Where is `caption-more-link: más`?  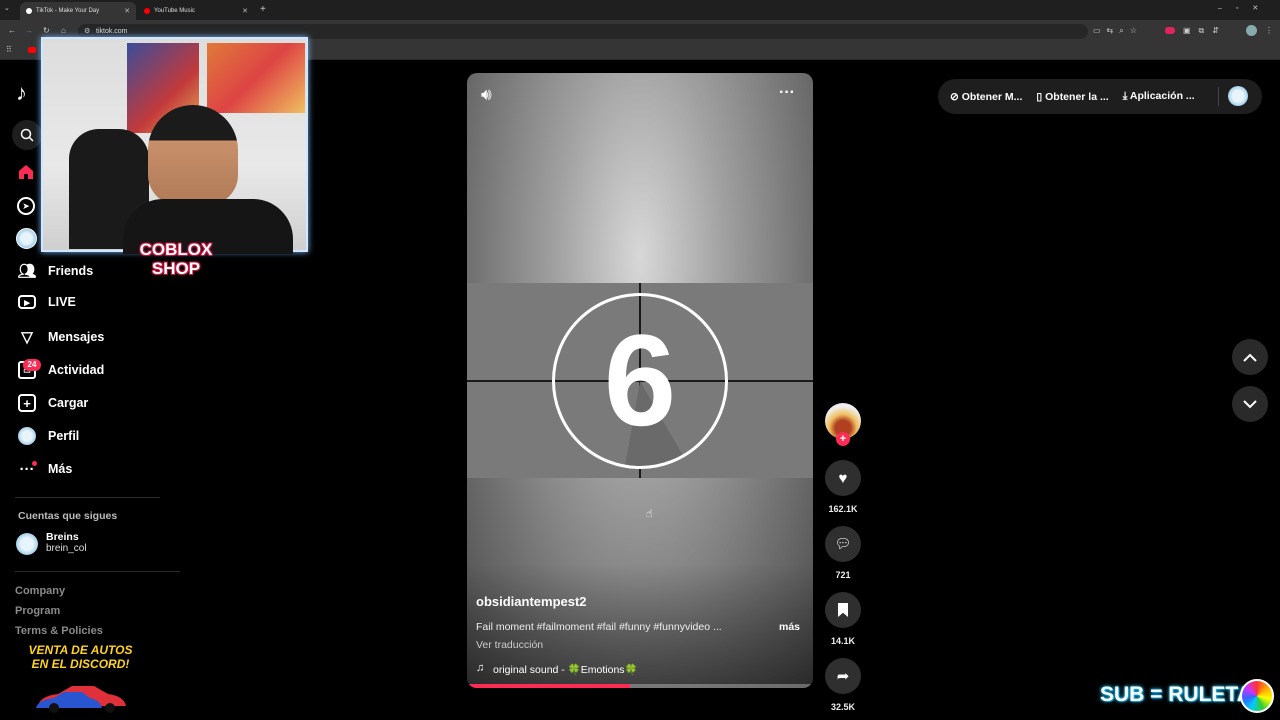
caption-more-link: más is located at coordinates (789, 627).